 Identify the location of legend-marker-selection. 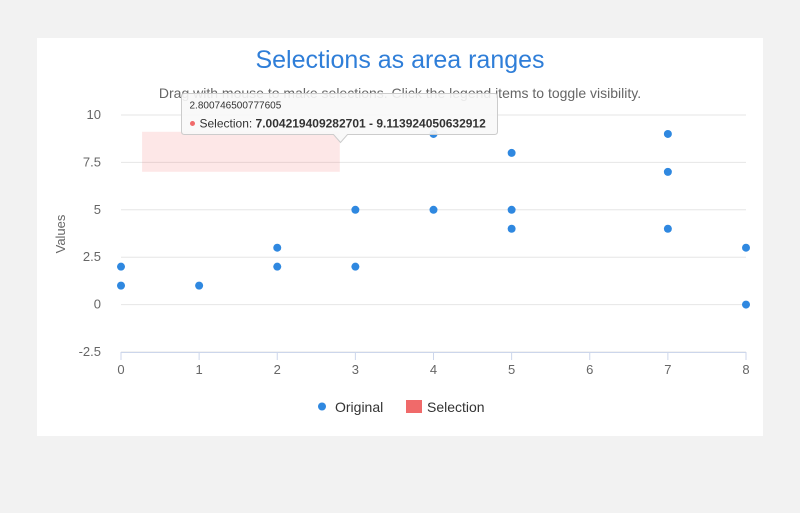
(414, 406).